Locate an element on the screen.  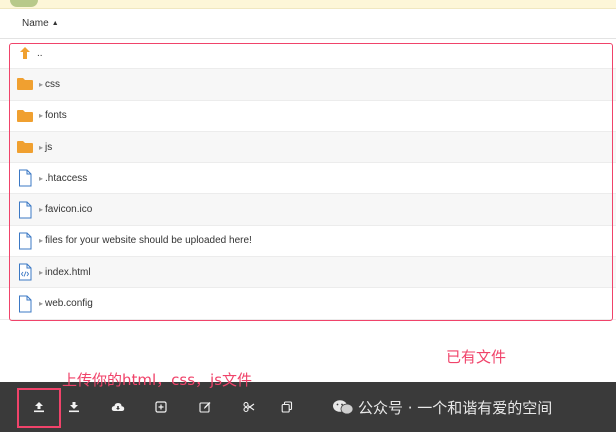
file-name: fonts is located at coordinates (56, 116).